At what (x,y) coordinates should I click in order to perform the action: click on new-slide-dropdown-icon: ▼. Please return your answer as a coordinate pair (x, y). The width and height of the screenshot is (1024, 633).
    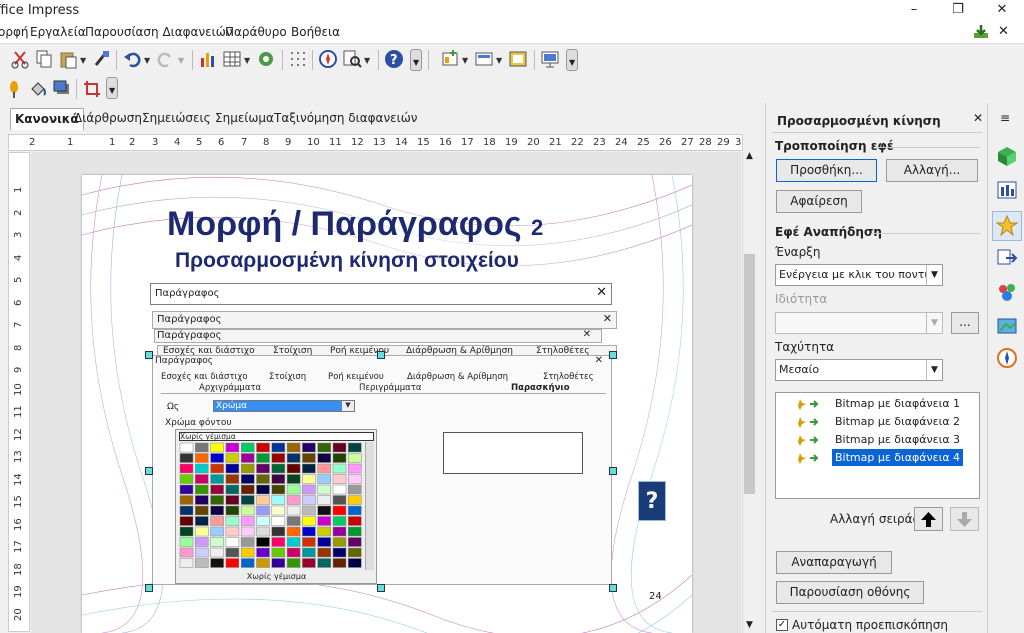
    Looking at the image, I should click on (465, 60).